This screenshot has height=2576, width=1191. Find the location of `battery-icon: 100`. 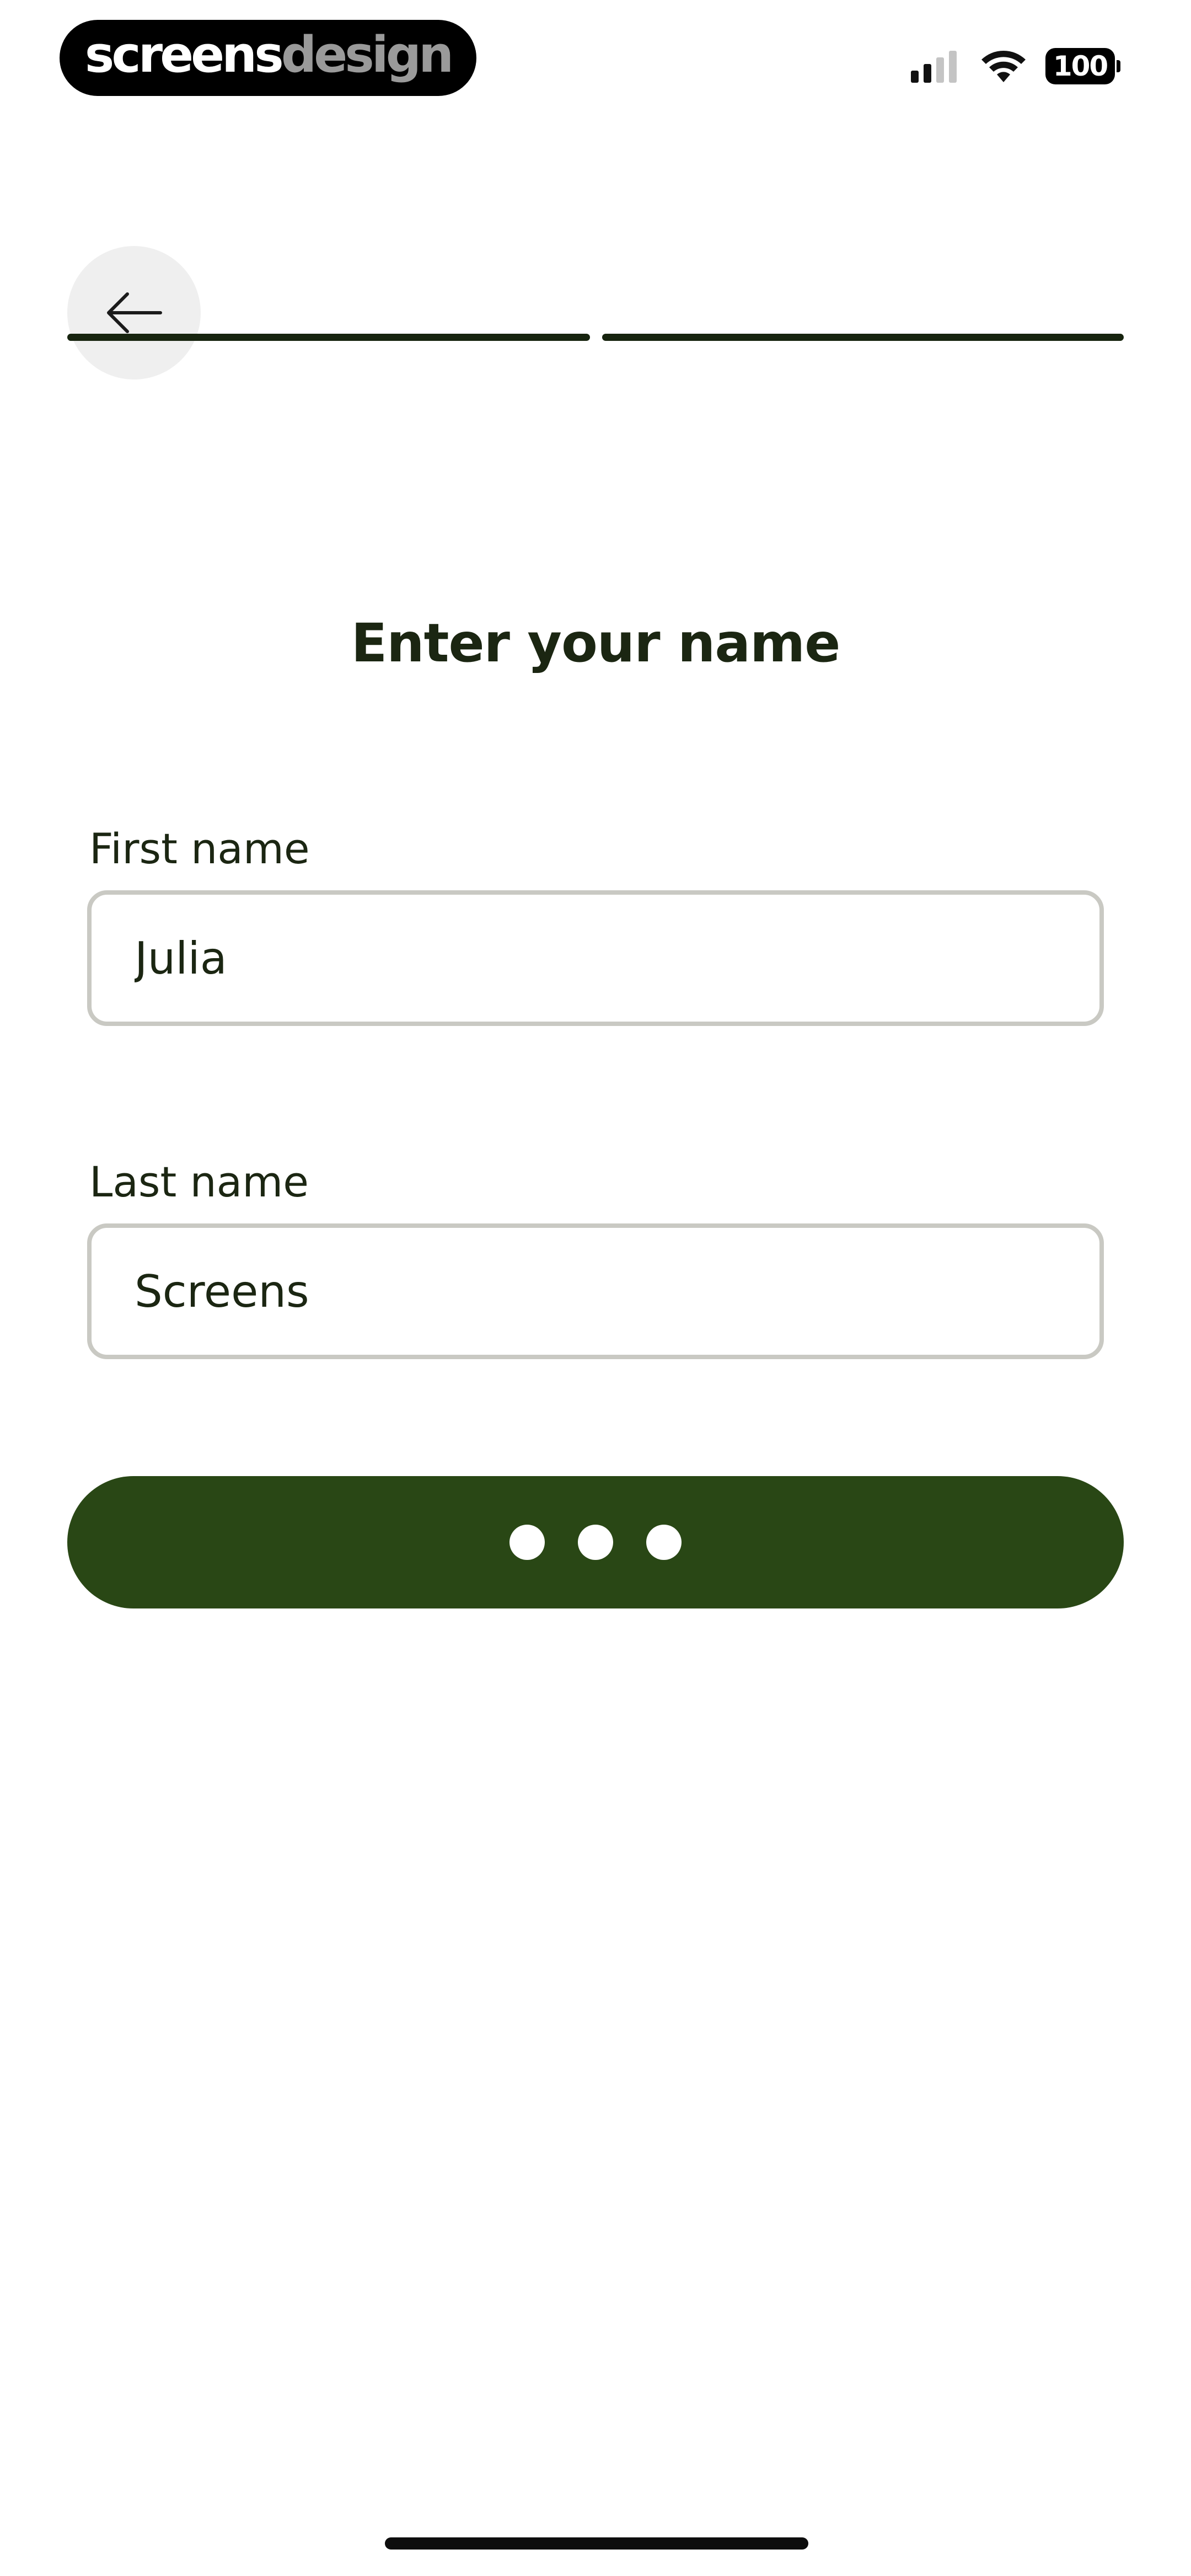

battery-icon: 100 is located at coordinates (1082, 66).